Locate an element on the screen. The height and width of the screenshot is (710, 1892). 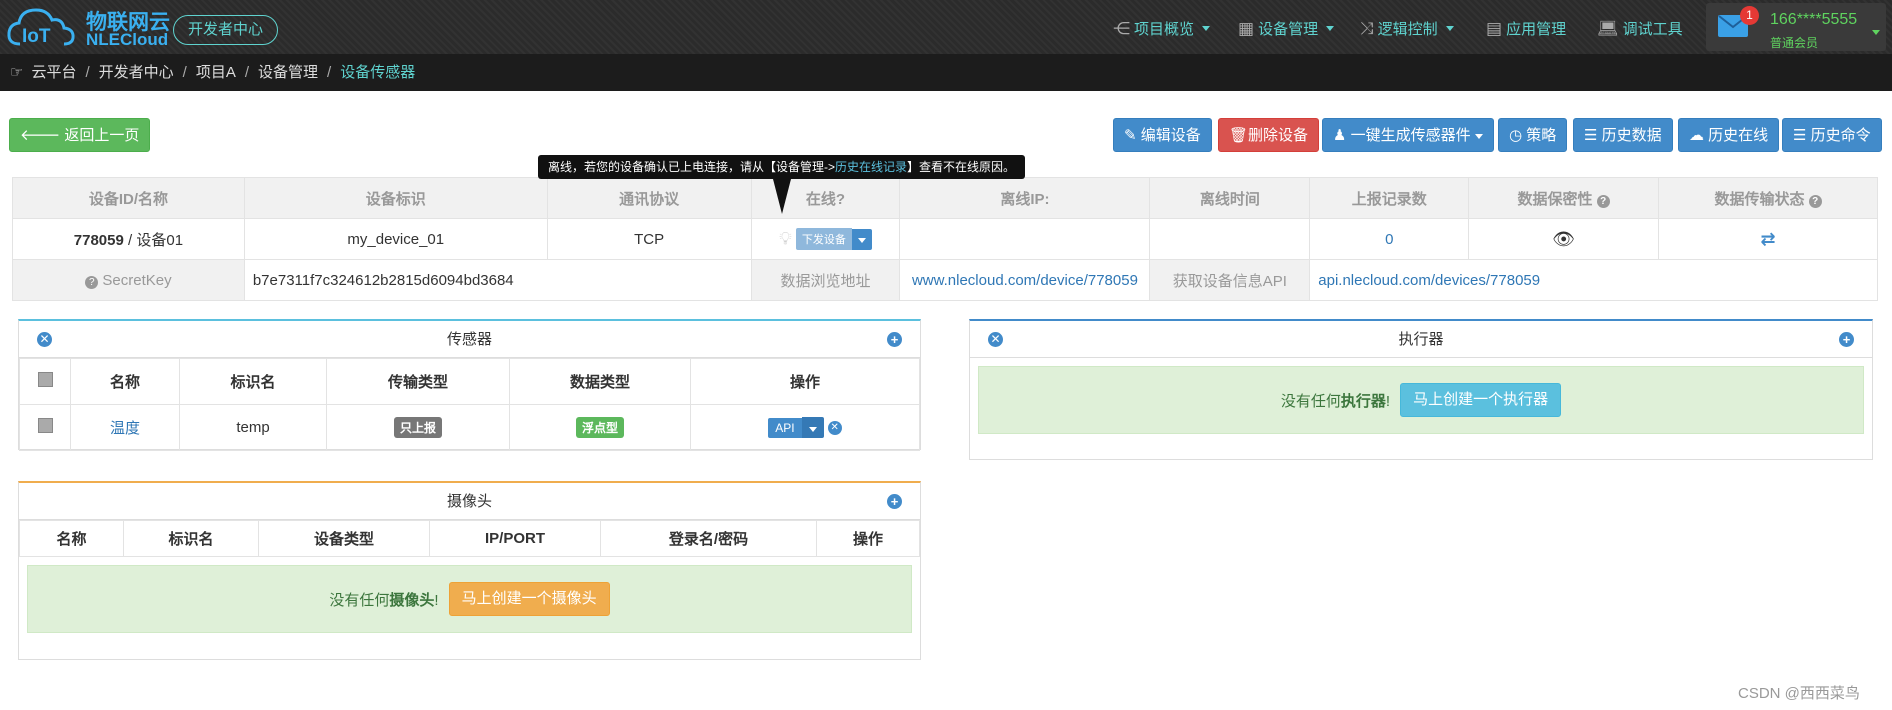
header-label: 数据传输状态 is located at coordinates (1759, 199).